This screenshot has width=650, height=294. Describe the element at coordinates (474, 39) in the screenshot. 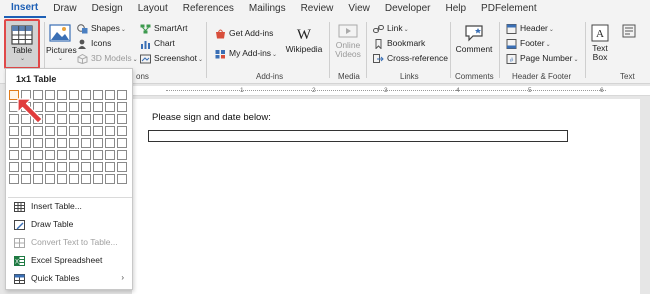

I see `comment-button: Comment` at that location.